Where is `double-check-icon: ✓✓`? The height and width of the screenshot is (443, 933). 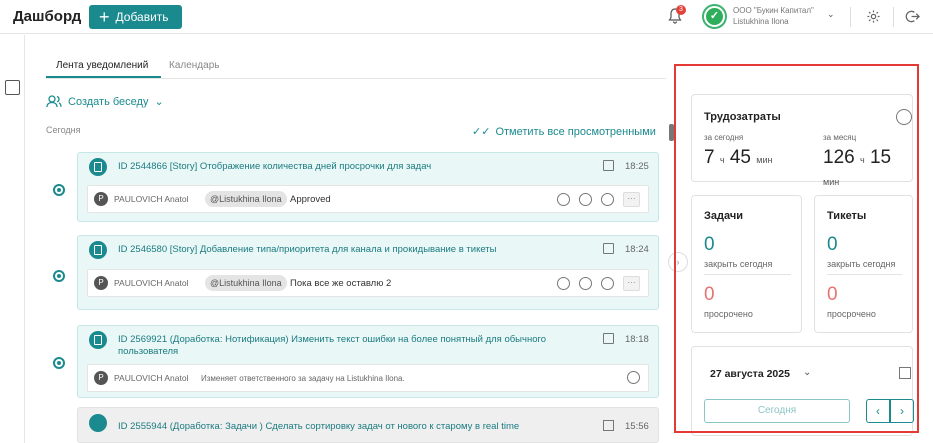 double-check-icon: ✓✓ is located at coordinates (481, 132).